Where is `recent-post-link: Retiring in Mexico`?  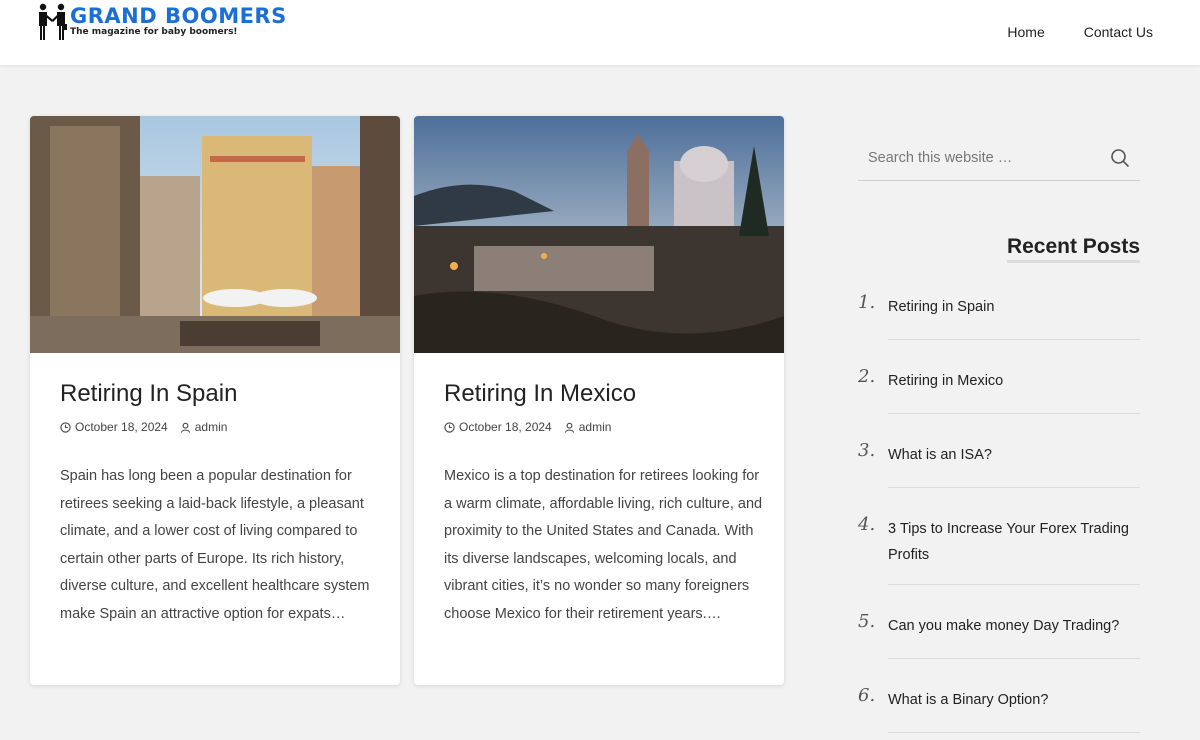
recent-post-link: Retiring in Mexico is located at coordinates (1014, 381).